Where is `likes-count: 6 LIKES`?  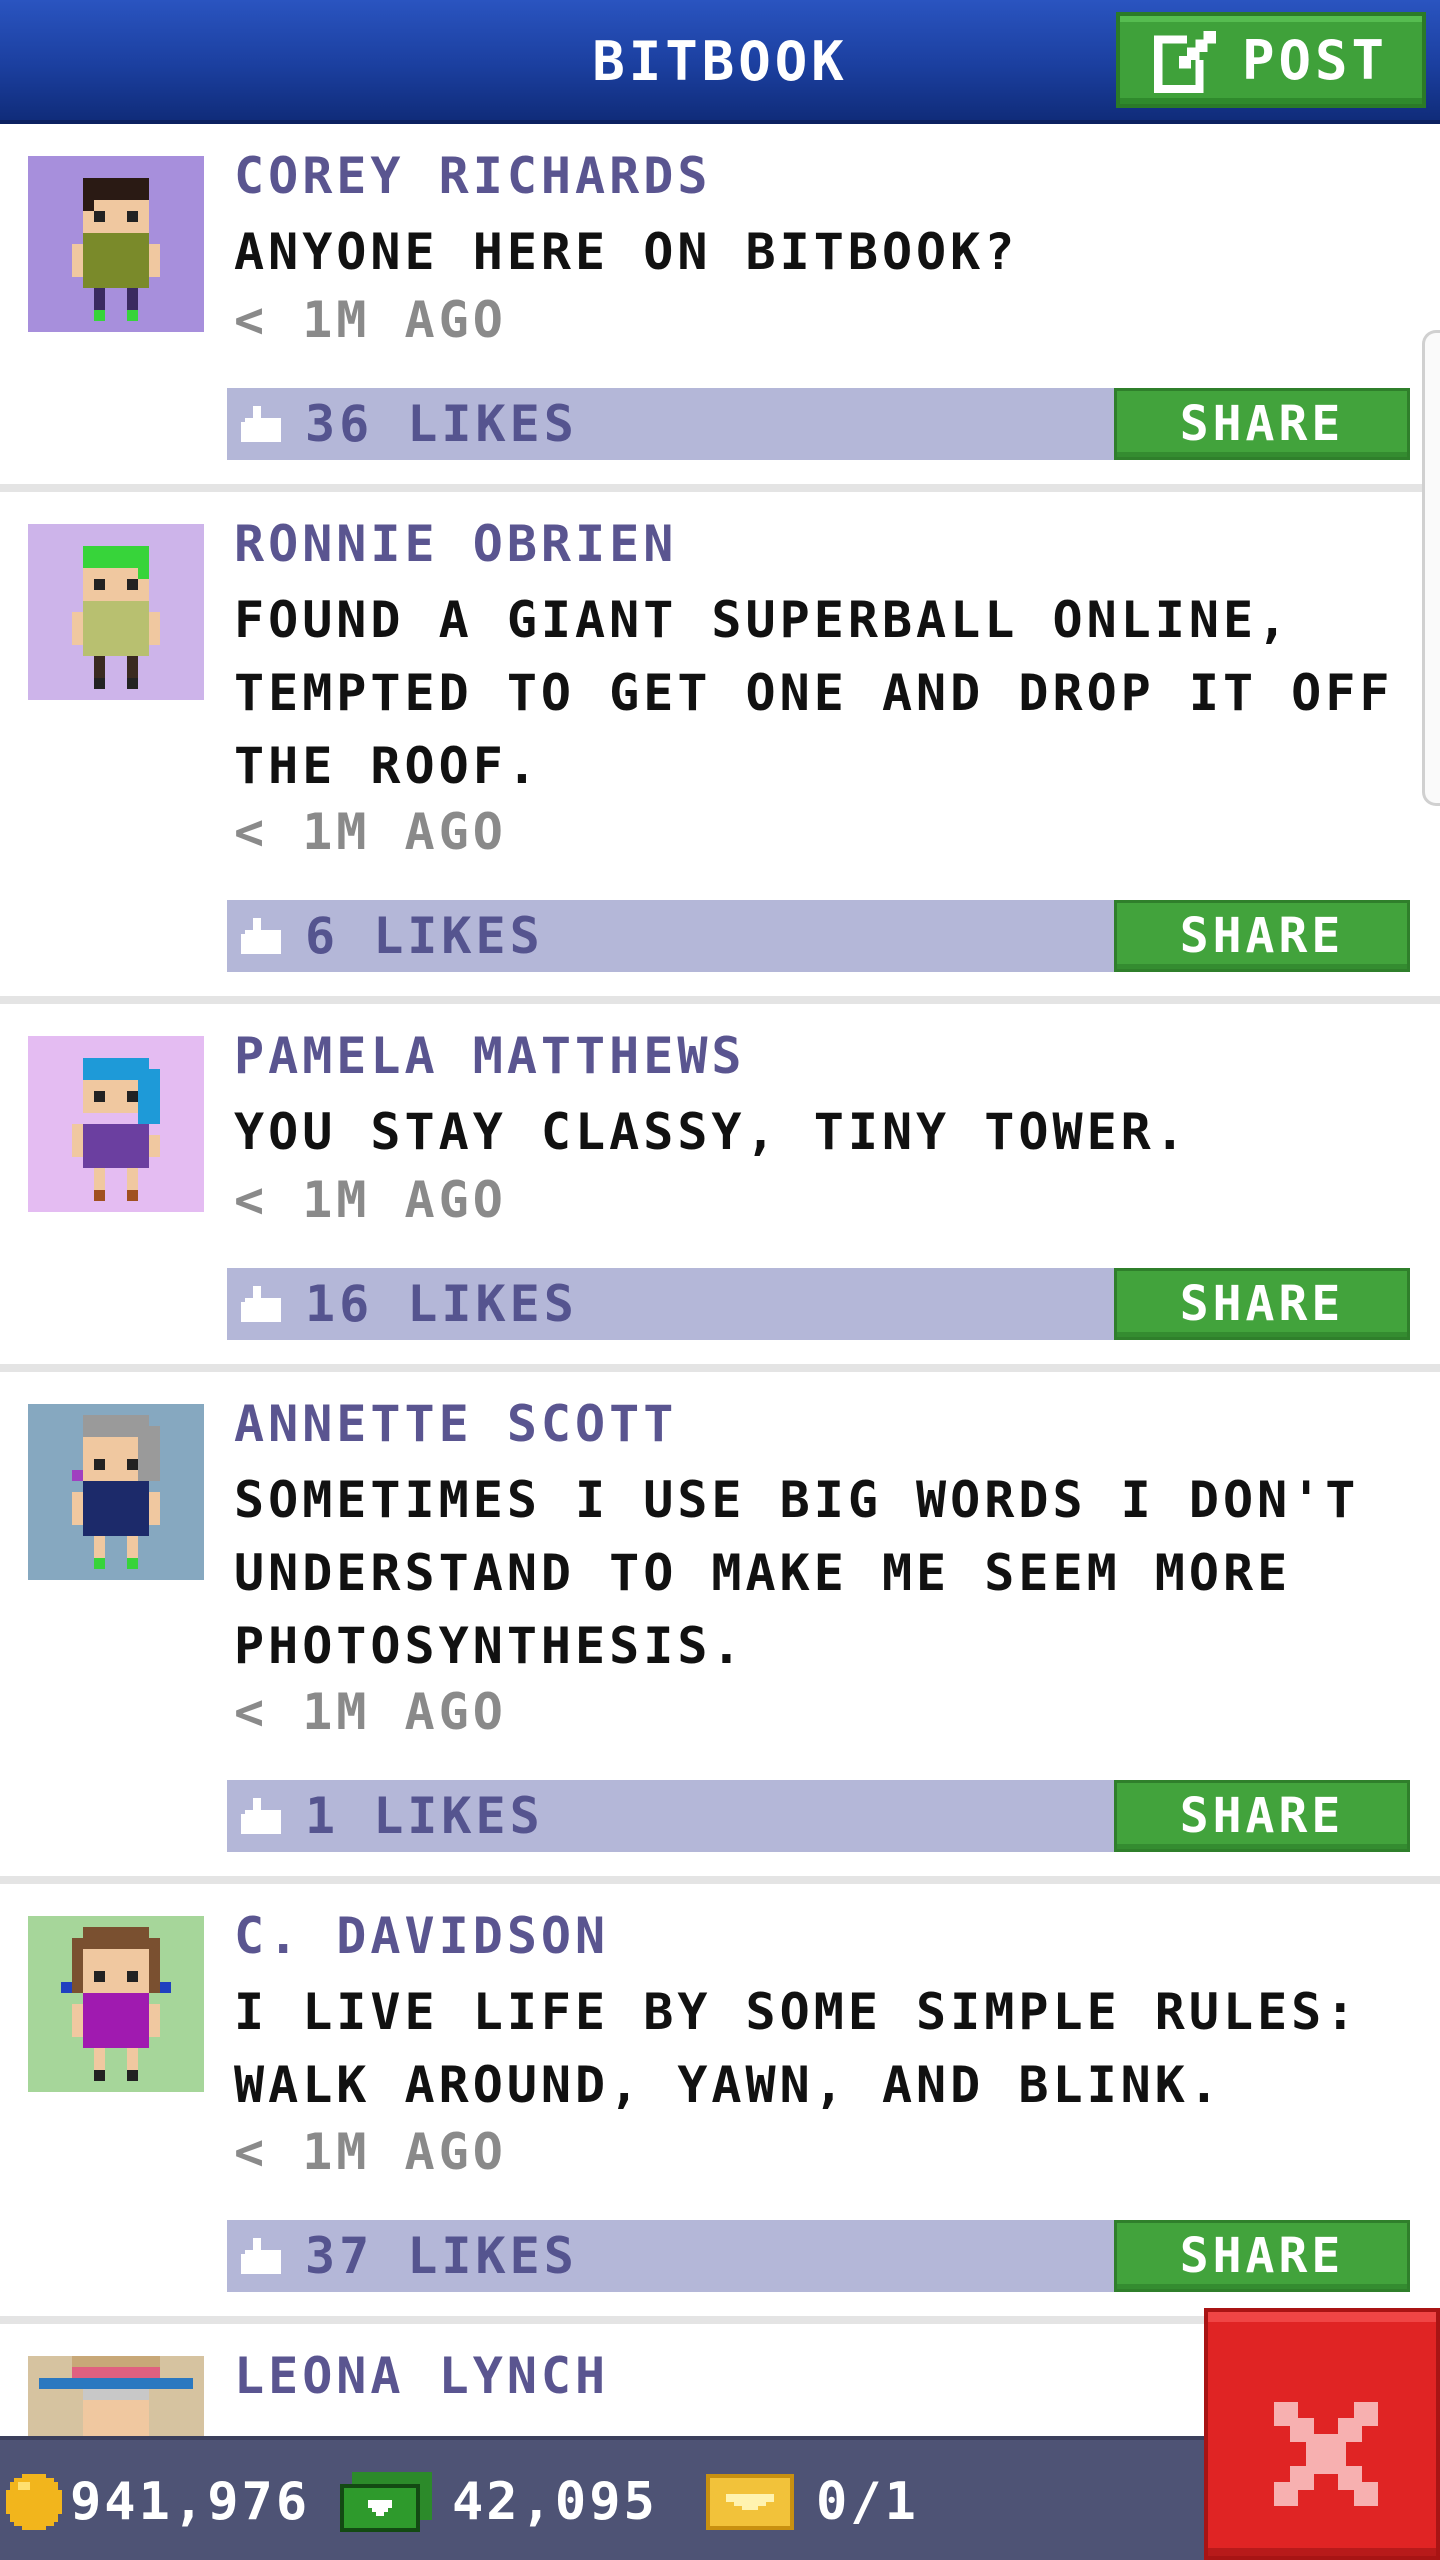 likes-count: 6 LIKES is located at coordinates (424, 936).